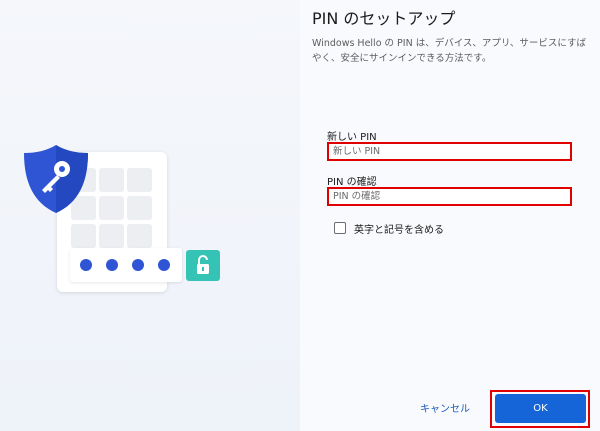  What do you see at coordinates (445, 407) in the screenshot?
I see `cancel-button: キャンセル` at bounding box center [445, 407].